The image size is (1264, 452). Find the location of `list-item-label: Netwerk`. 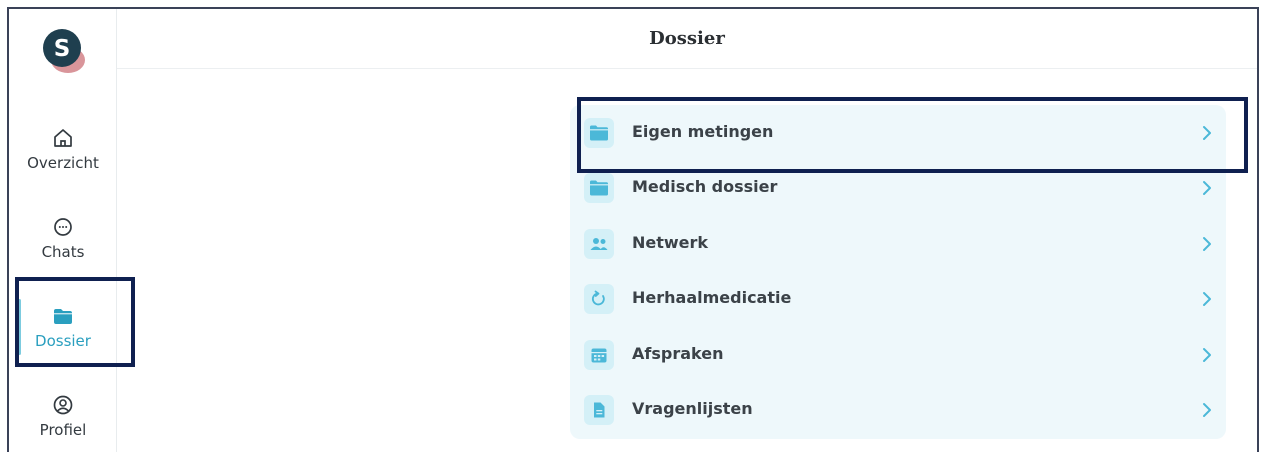

list-item-label: Netwerk is located at coordinates (670, 242).